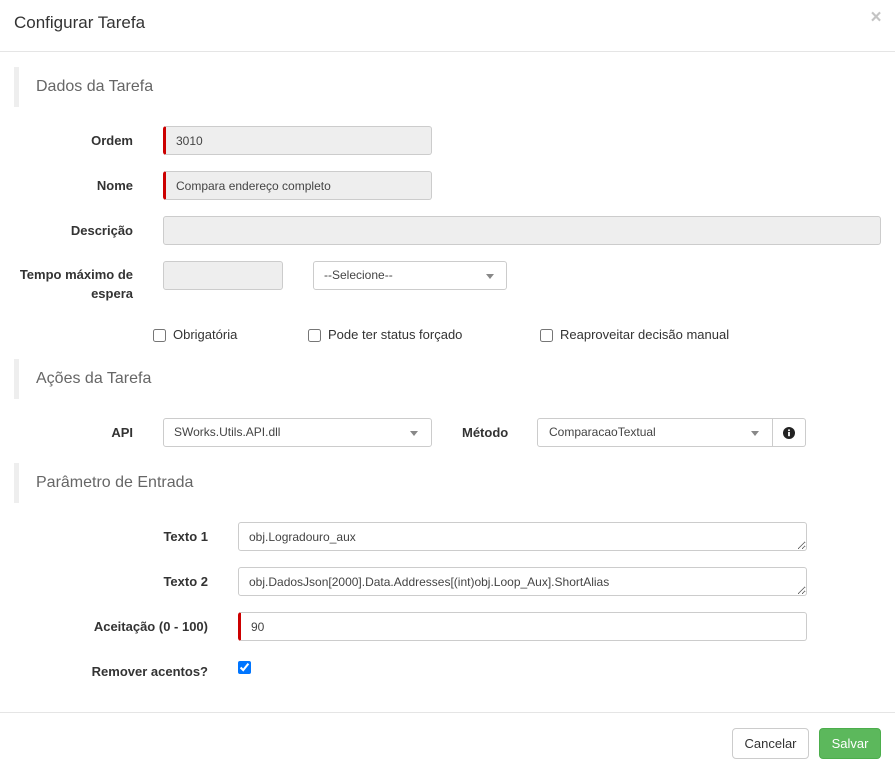 The width and height of the screenshot is (895, 773). I want to click on option-obrigatoria: Obrigatória, so click(195, 335).